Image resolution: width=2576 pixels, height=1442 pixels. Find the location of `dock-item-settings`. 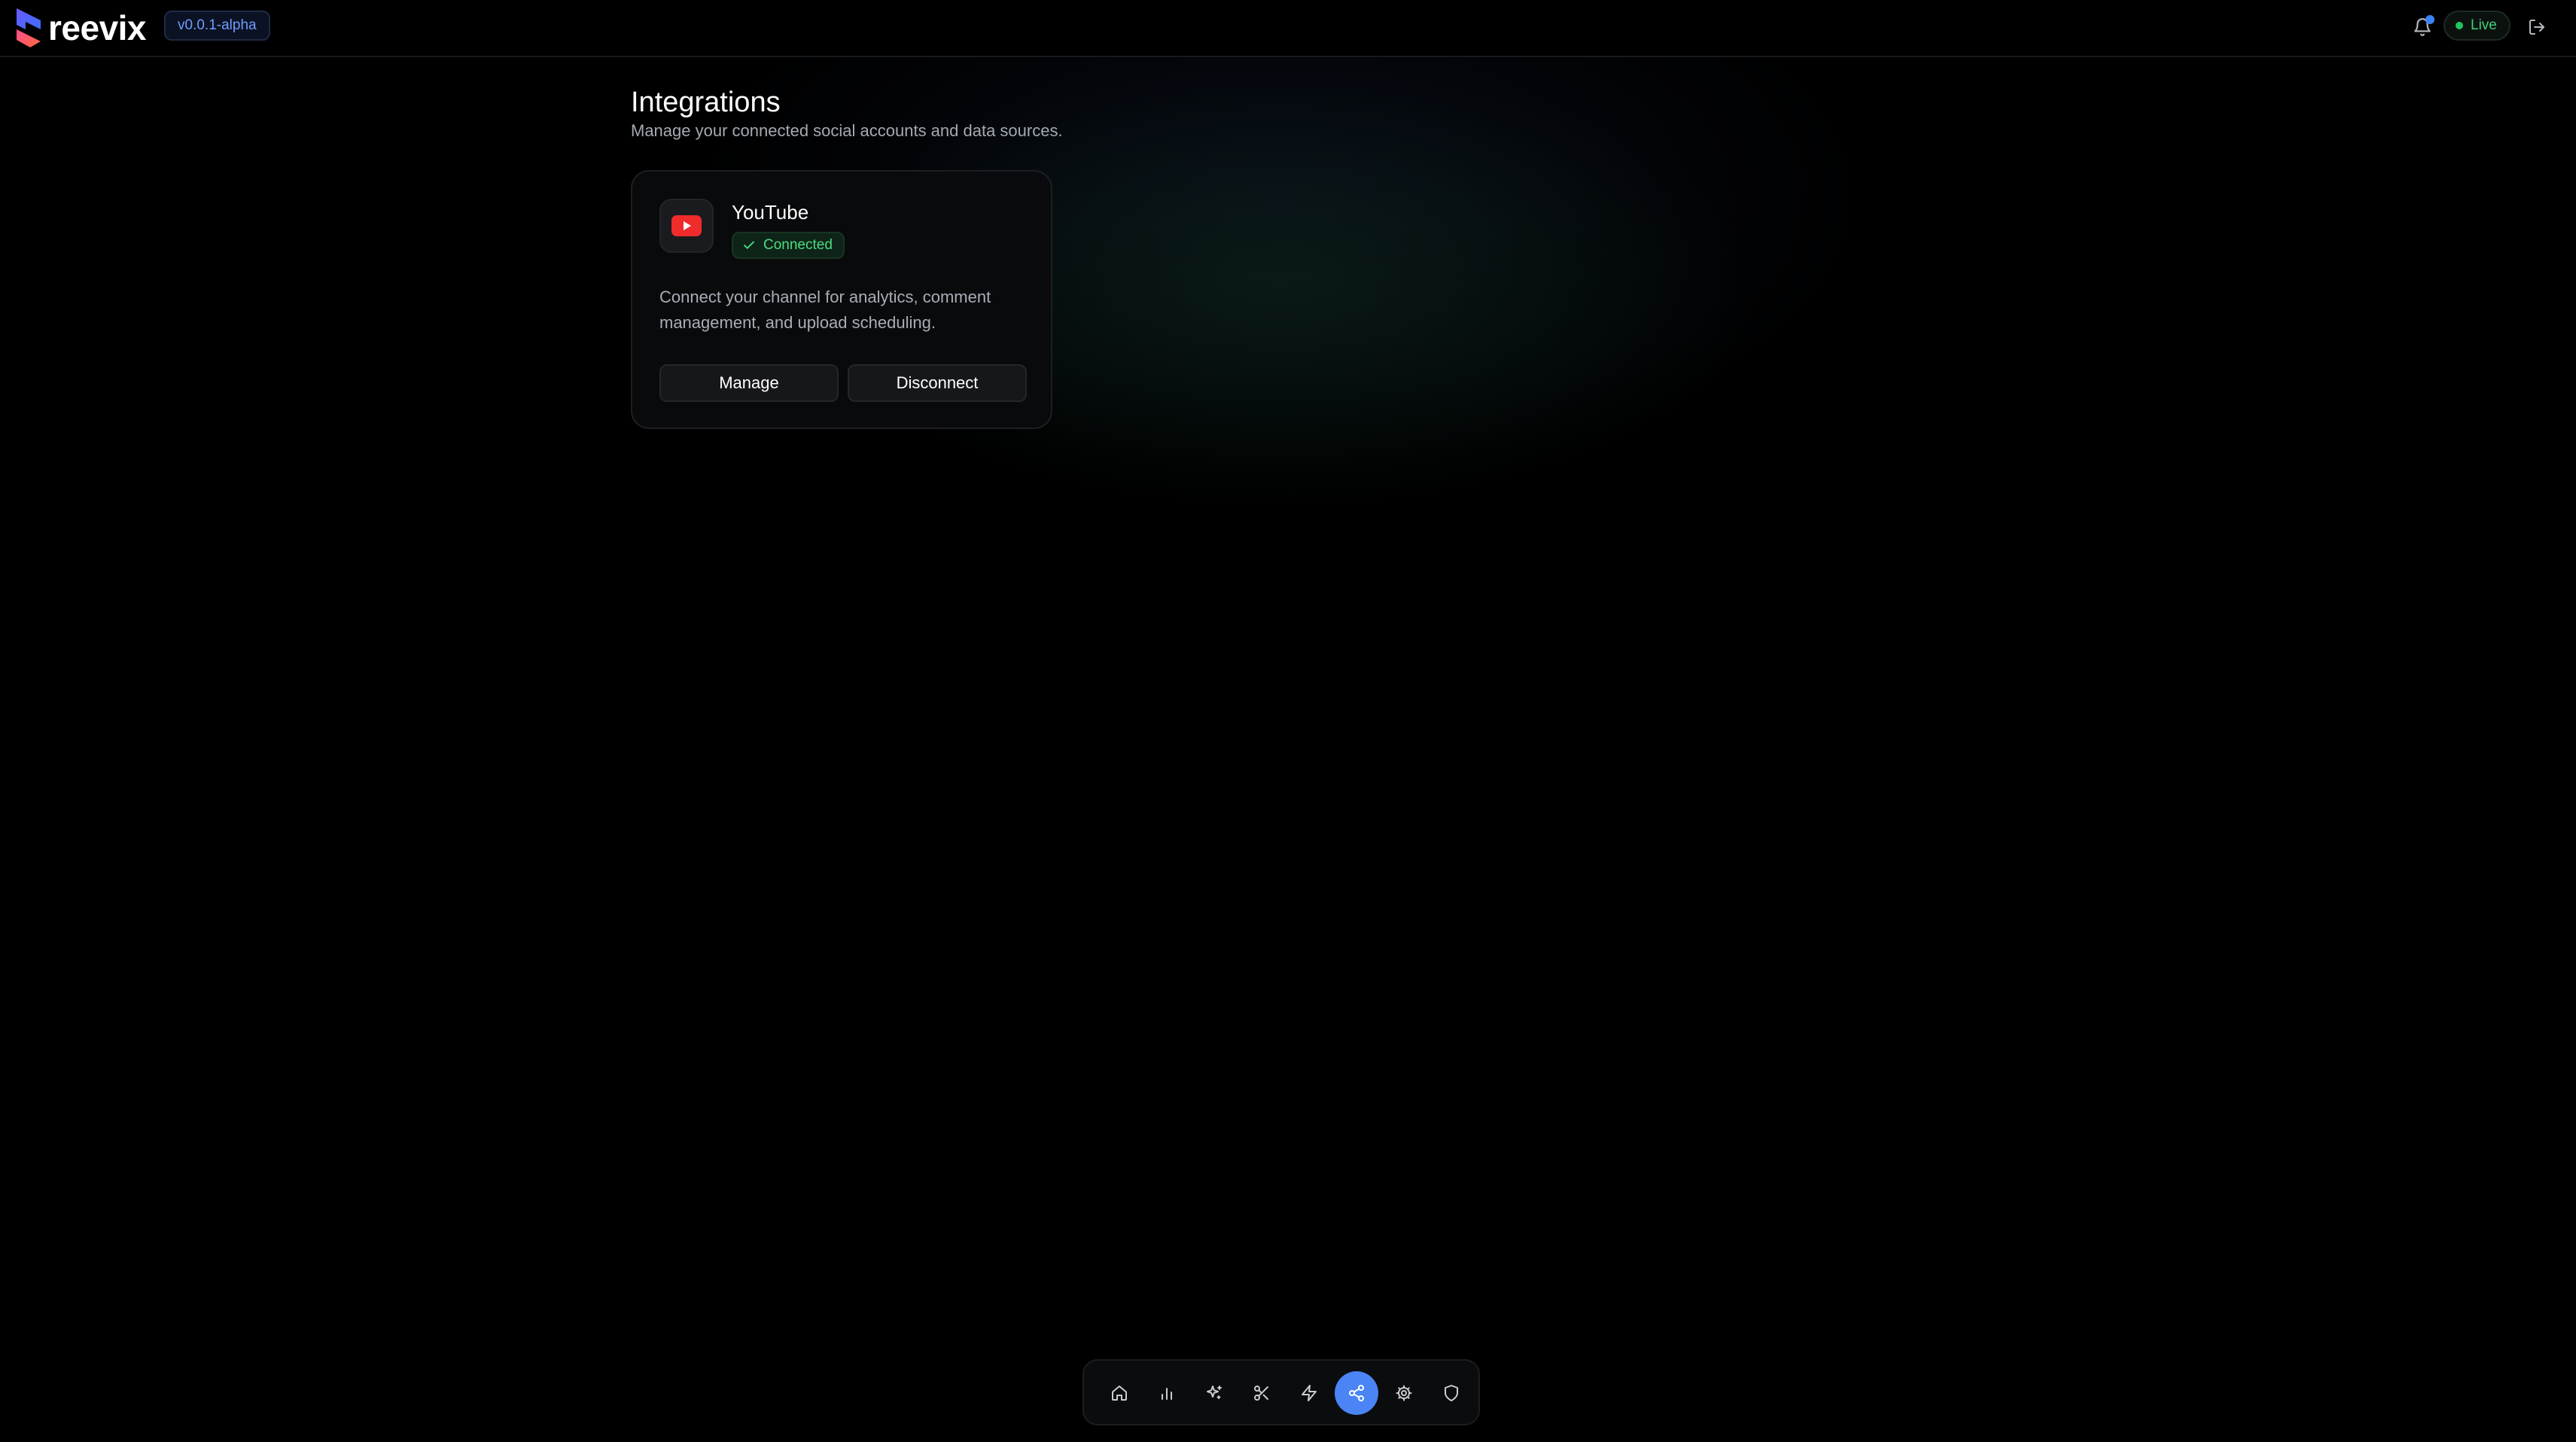

dock-item-settings is located at coordinates (1404, 1393).